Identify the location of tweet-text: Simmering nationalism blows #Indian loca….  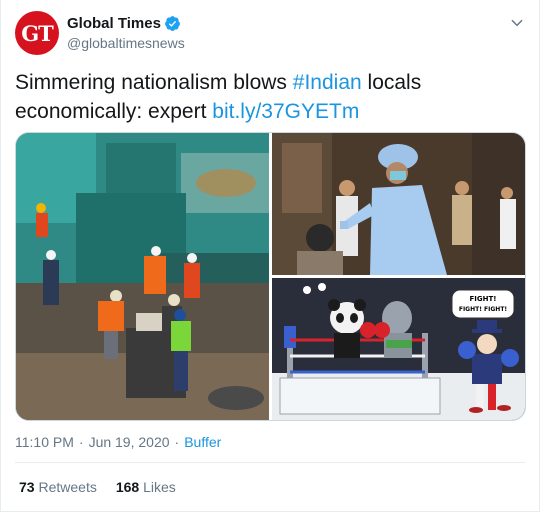
(267, 97).